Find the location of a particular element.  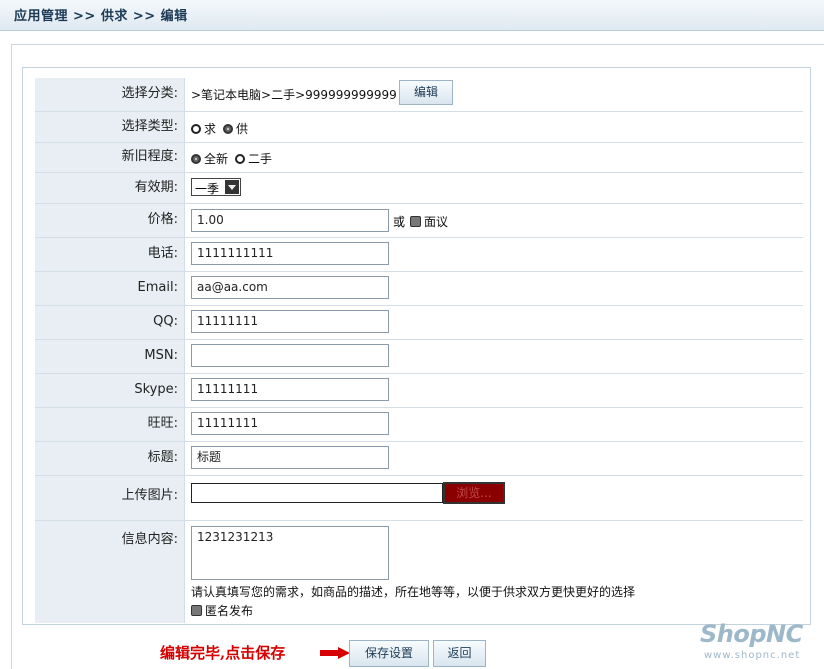

row-msn: MSN: is located at coordinates (419, 357).